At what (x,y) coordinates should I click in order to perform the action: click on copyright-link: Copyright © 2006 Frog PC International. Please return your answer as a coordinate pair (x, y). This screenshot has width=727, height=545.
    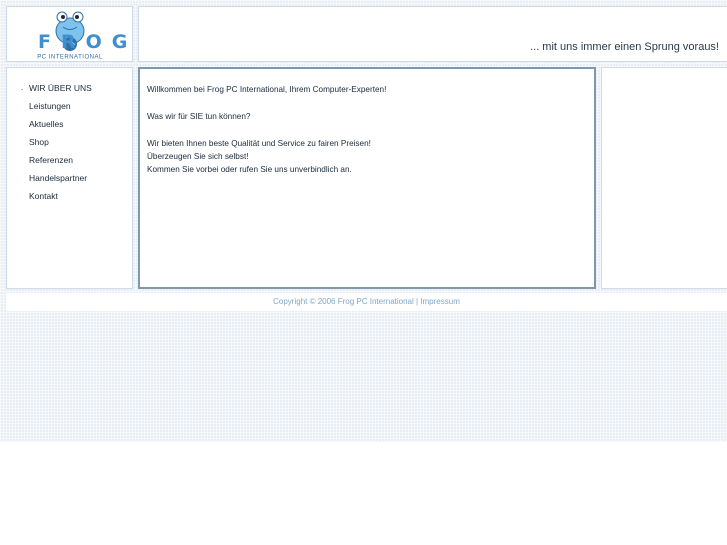
    Looking at the image, I should click on (343, 301).